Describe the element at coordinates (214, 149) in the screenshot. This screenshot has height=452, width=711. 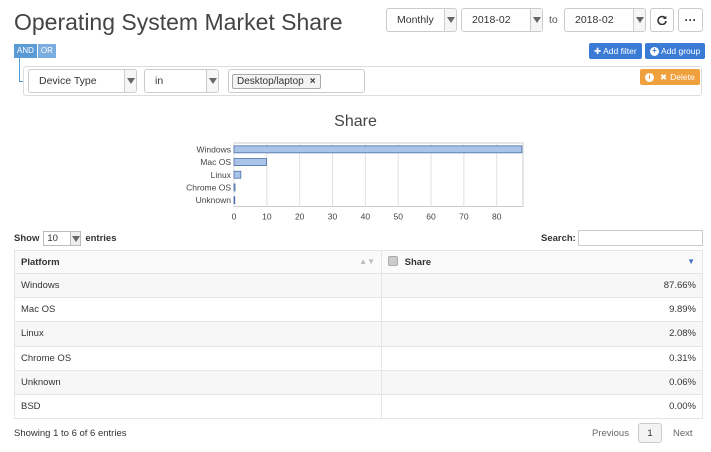
I see `category-label: Windows` at that location.